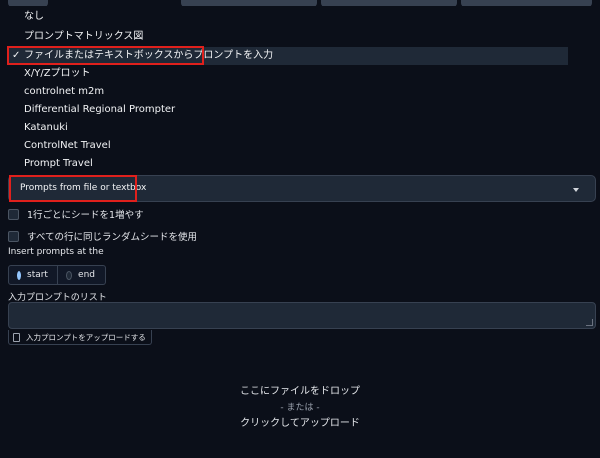  I want to click on file-drop-zone: ここにファイルをドロップ - または - クリックしてアップロード, so click(300, 408).